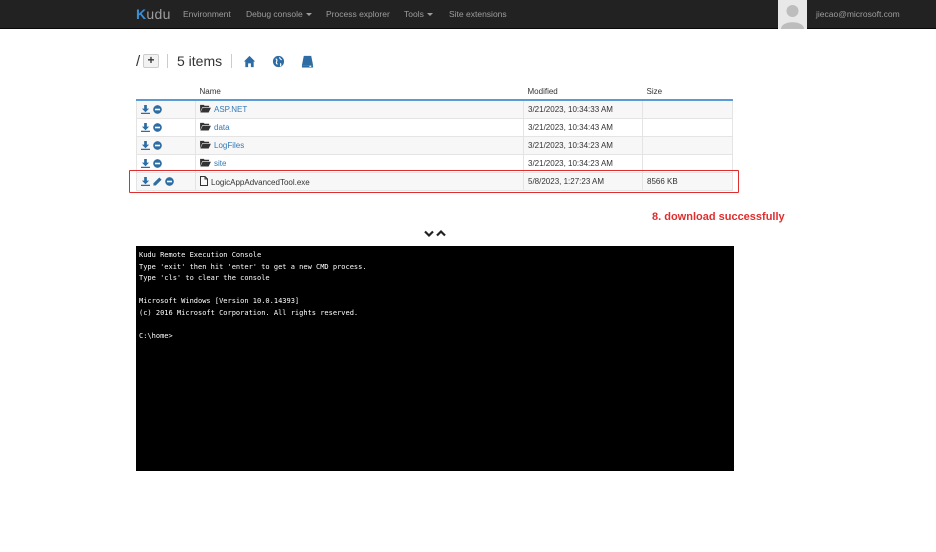  What do you see at coordinates (153, 14) in the screenshot?
I see `kudu-logo: Kudu` at bounding box center [153, 14].